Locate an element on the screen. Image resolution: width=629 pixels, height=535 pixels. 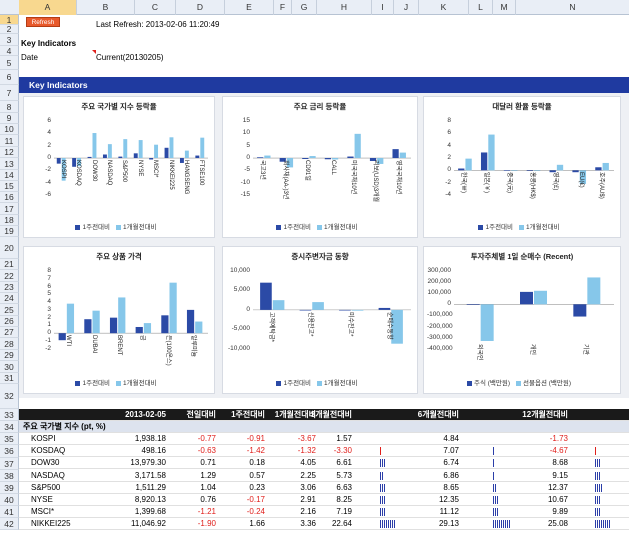
row-header-35: 35 is located at coordinates (9, 439).